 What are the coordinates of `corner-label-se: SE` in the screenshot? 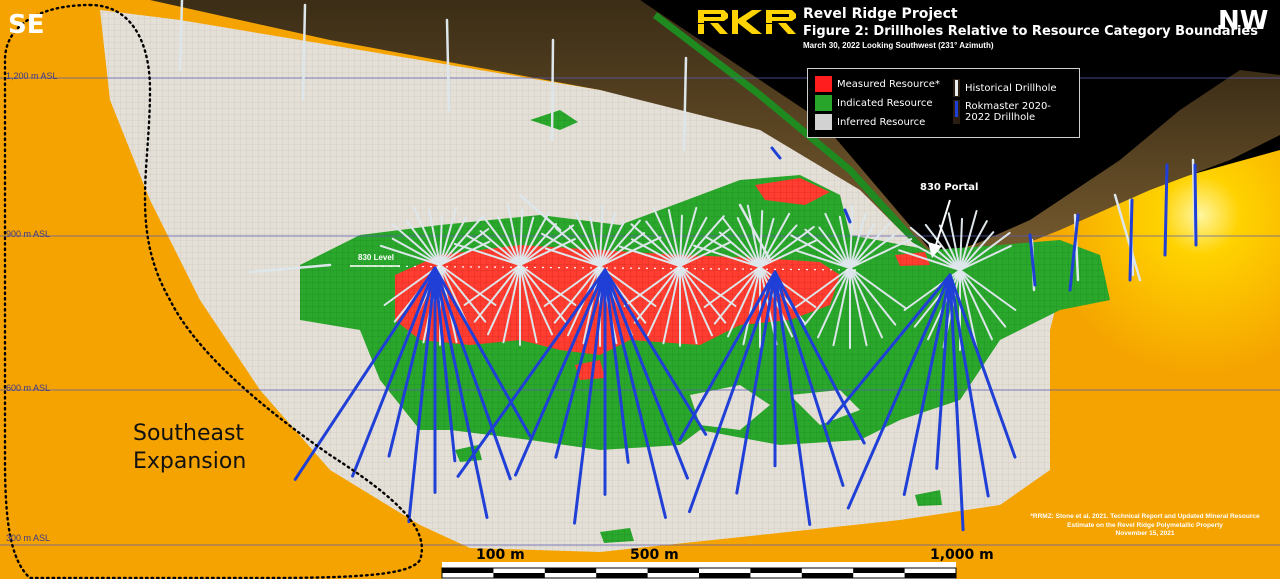 It's located at (26, 25).